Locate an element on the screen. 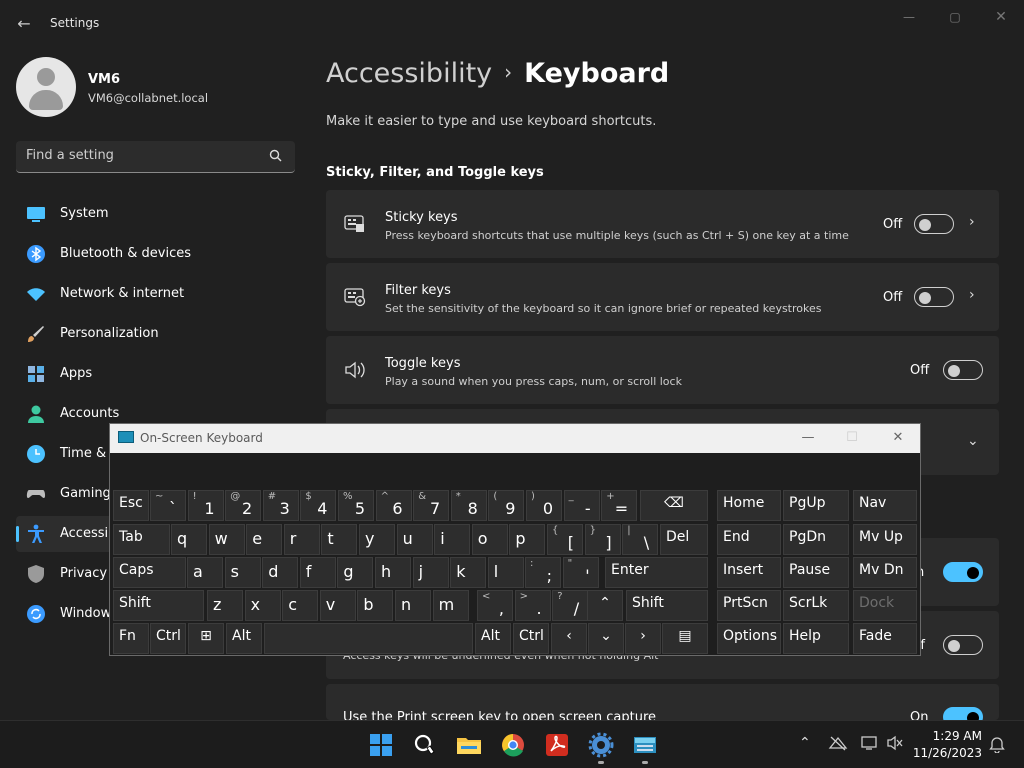 The width and height of the screenshot is (1024, 768). key-tab: Tab is located at coordinates (141, 539).